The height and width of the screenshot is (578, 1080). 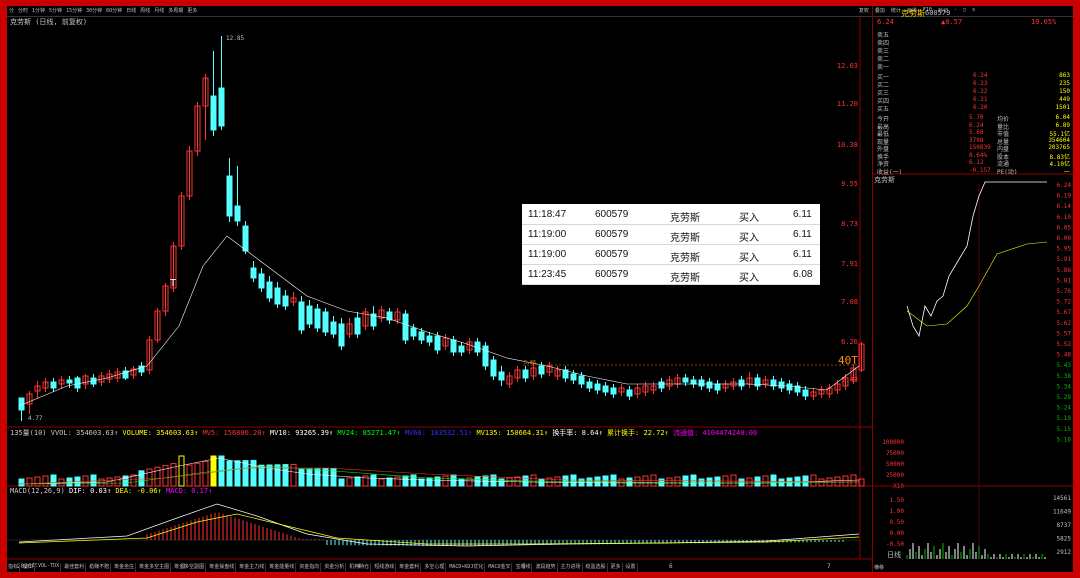 I want to click on sell-level-row: 卖五, so click(x=973, y=34).